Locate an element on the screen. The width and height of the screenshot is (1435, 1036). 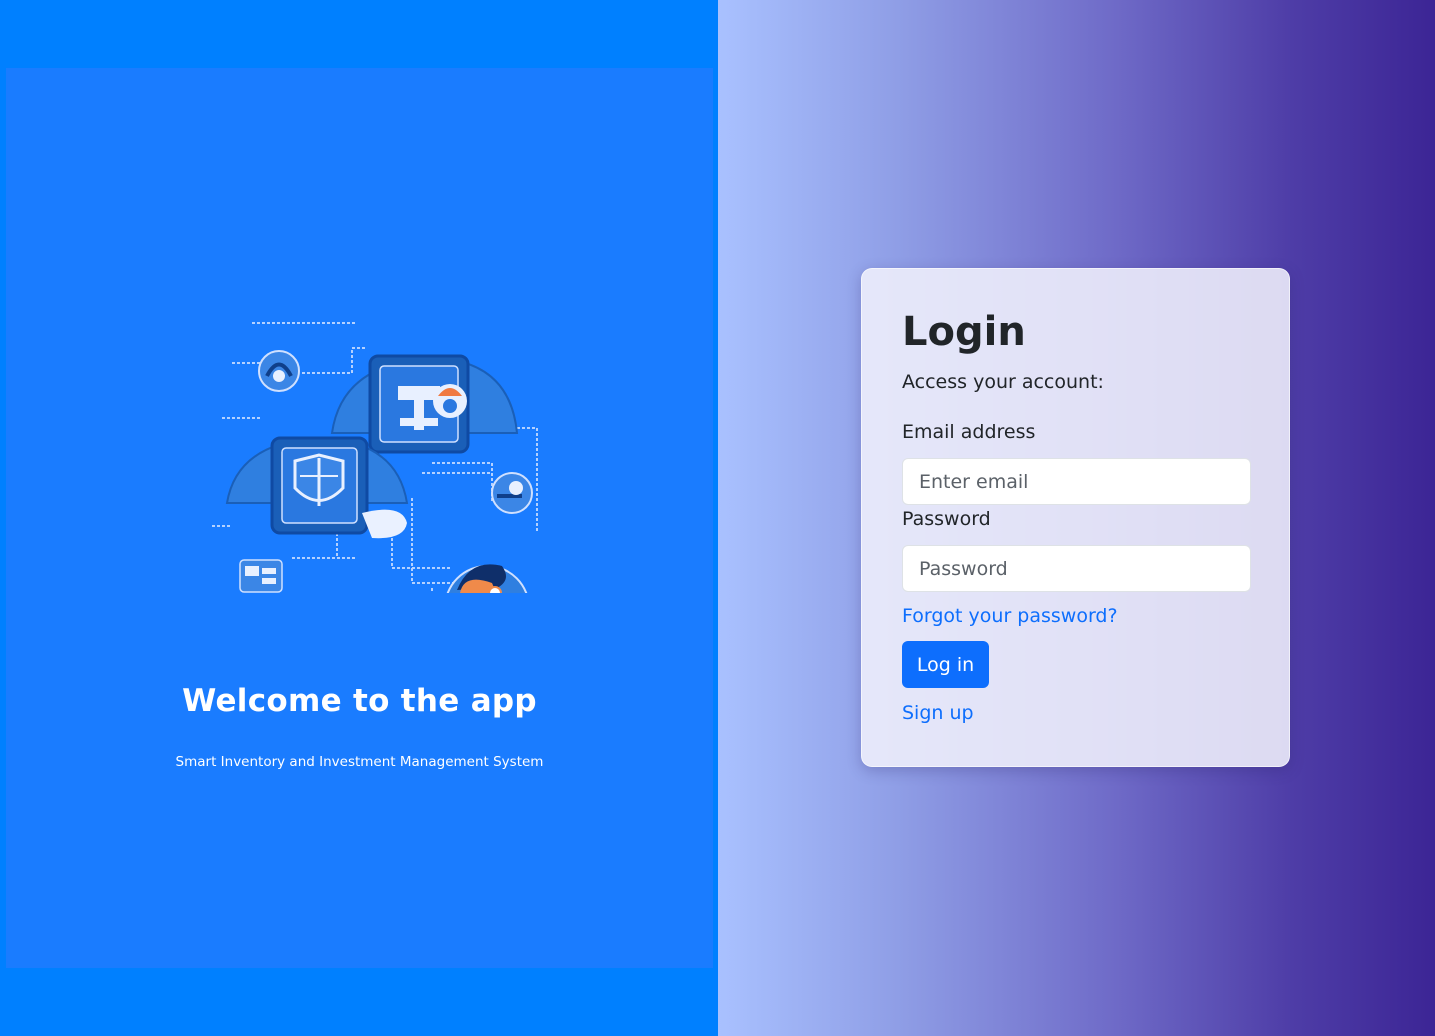
login-title: Login is located at coordinates (964, 332).